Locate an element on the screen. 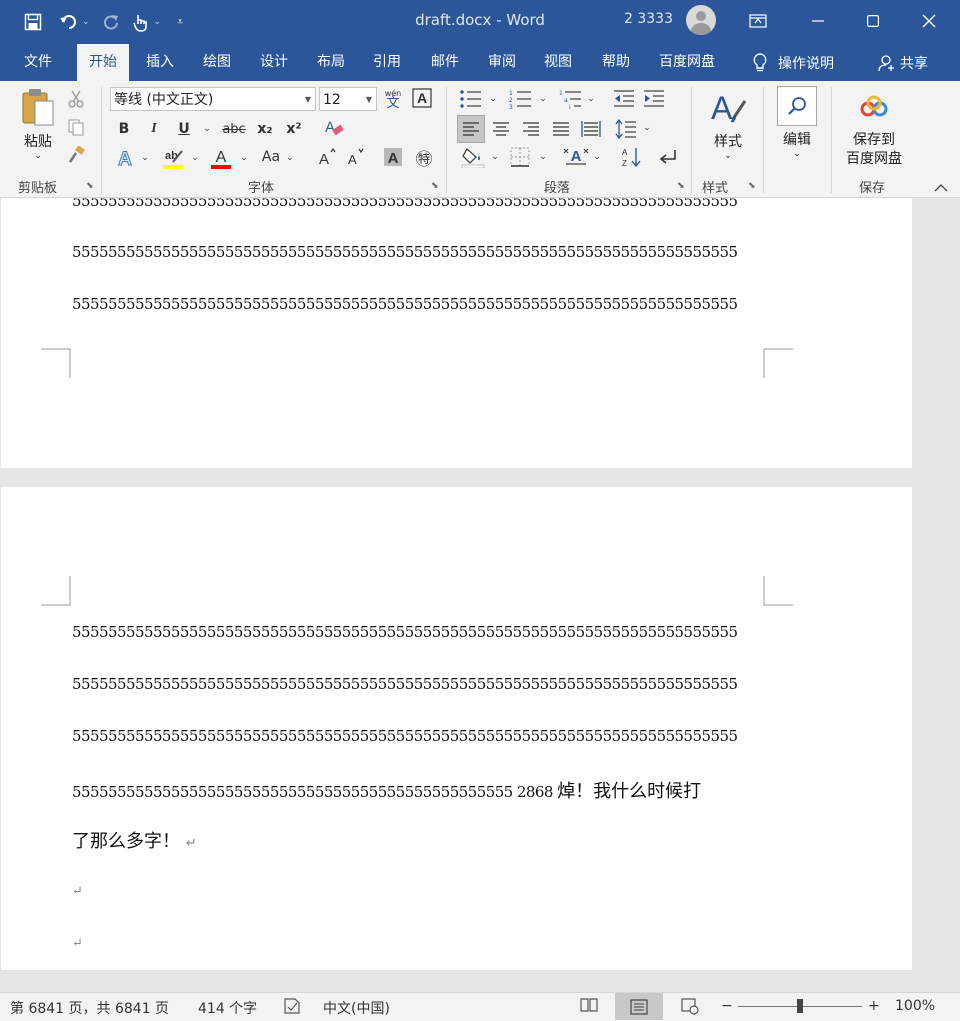 The height and width of the screenshot is (1021, 960). tab-insert: 插入 is located at coordinates (160, 62).